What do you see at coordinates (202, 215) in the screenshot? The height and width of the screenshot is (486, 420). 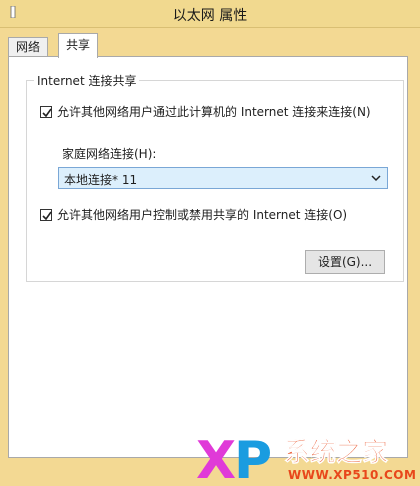 I see `allow-control-label: 允许其他网络用户控制或禁用共享的 Internet 连接(O)` at bounding box center [202, 215].